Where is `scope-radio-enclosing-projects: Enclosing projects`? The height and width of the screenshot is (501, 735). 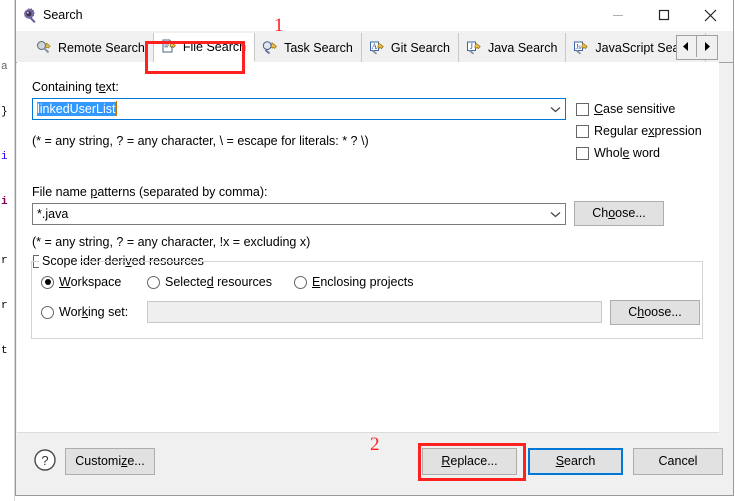
scope-radio-enclosing-projects: Enclosing projects is located at coordinates (353, 282).